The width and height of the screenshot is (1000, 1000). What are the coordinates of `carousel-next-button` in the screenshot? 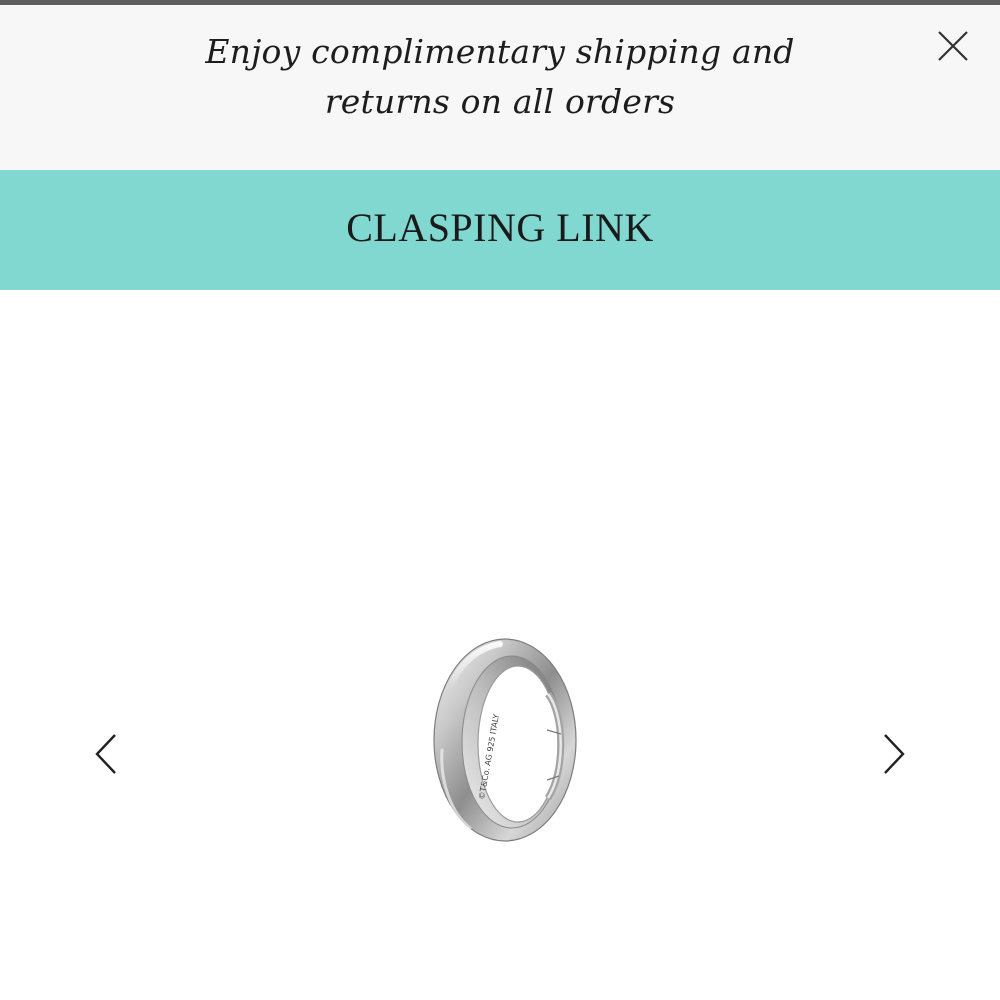 It's located at (893, 753).